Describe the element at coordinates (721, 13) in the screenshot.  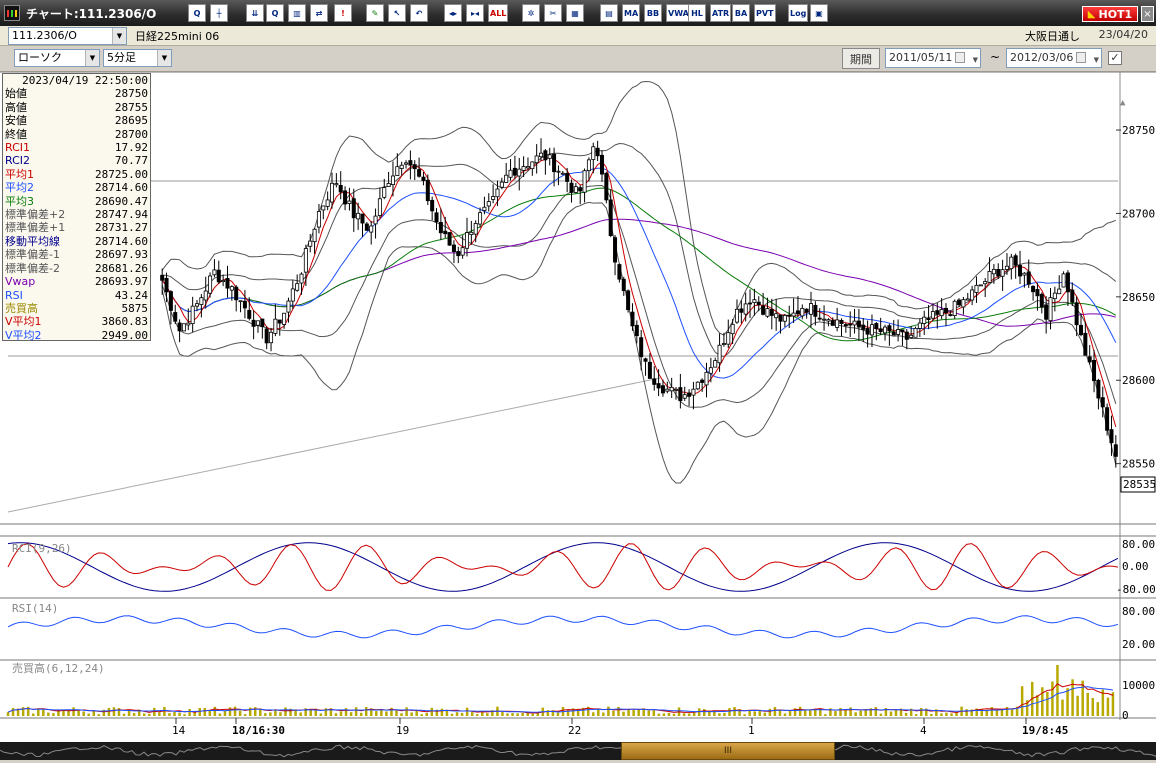
I see `atr-icon: ATR` at that location.